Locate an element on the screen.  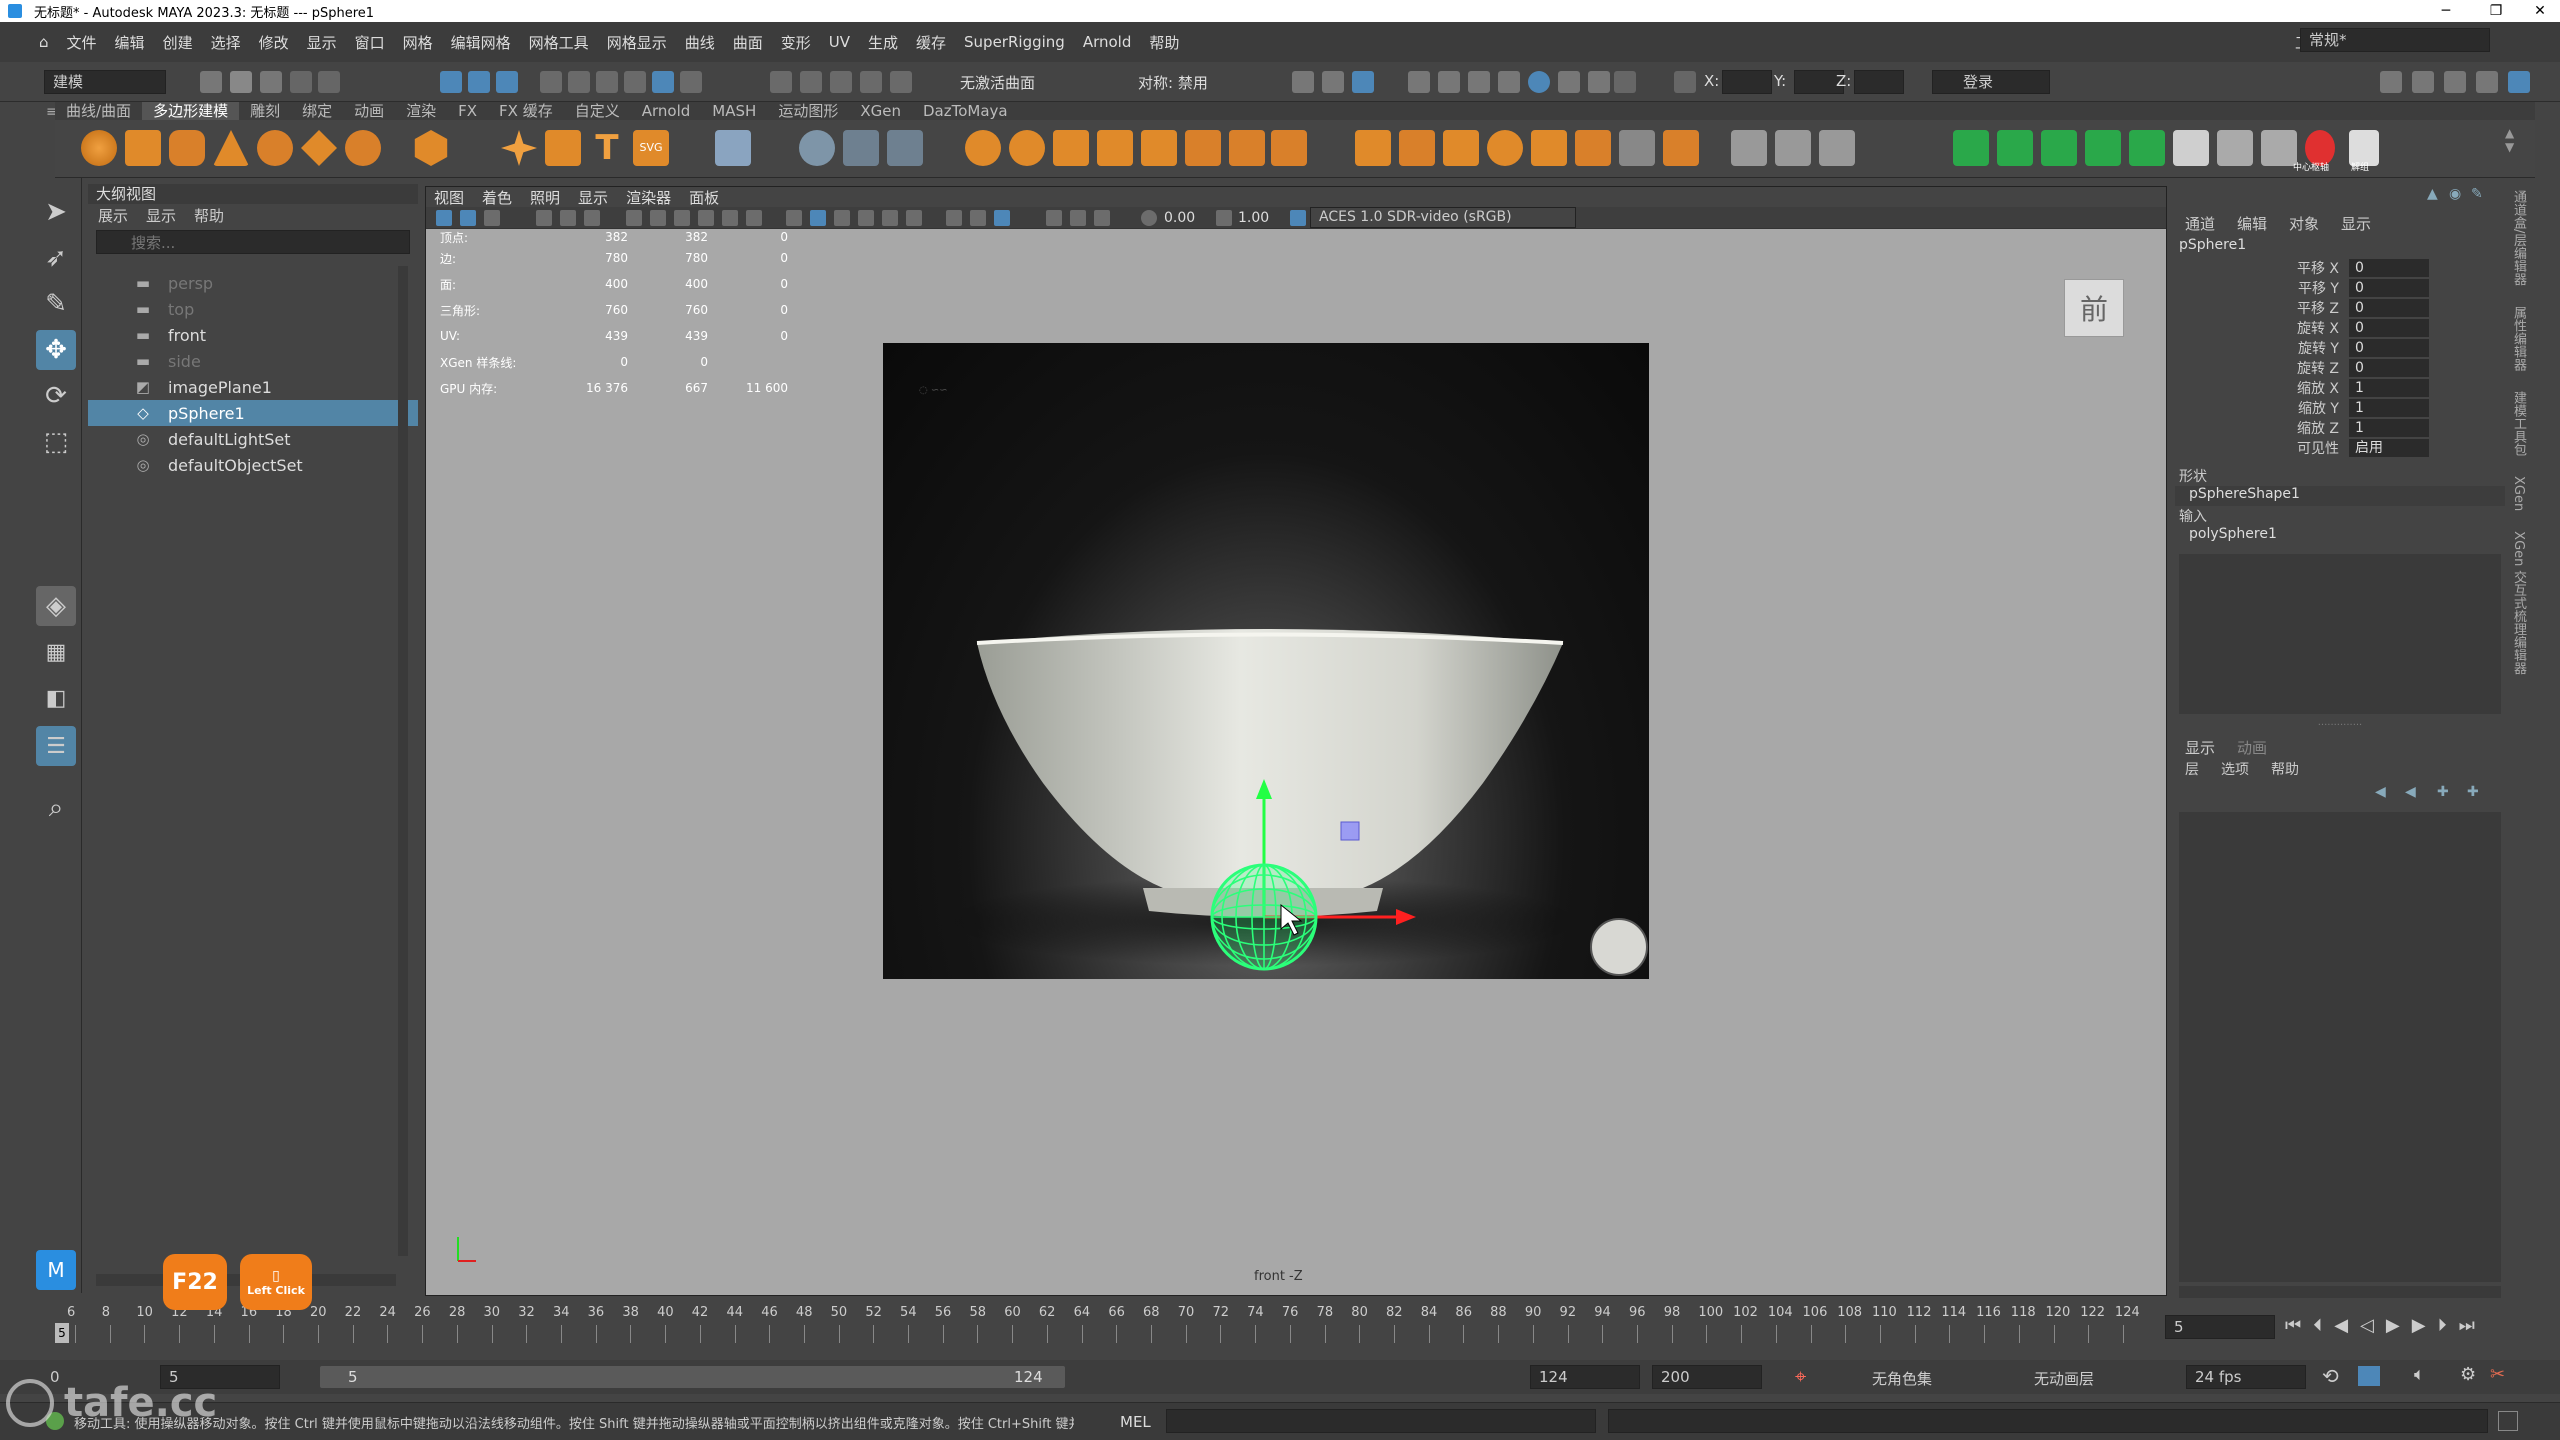
paint-select-icon: ✎ is located at coordinates (56, 304).